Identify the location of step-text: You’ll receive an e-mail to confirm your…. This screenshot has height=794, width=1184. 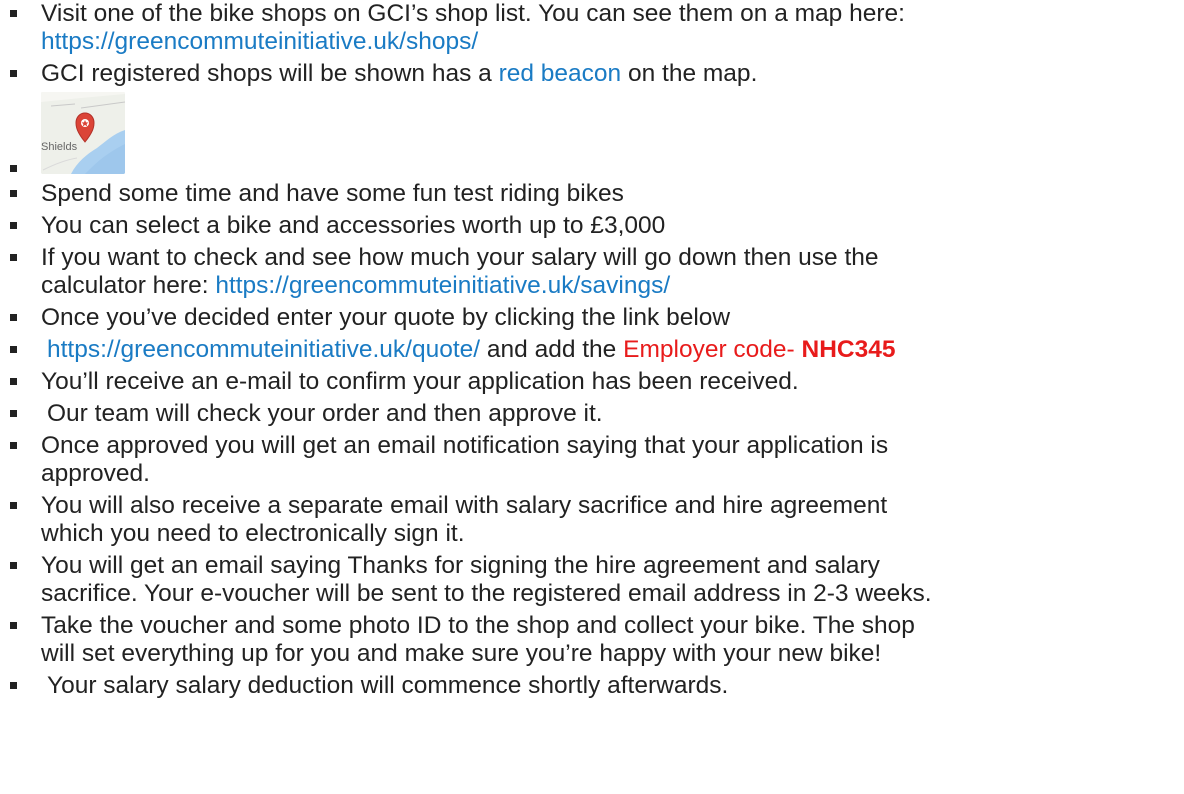
(420, 381).